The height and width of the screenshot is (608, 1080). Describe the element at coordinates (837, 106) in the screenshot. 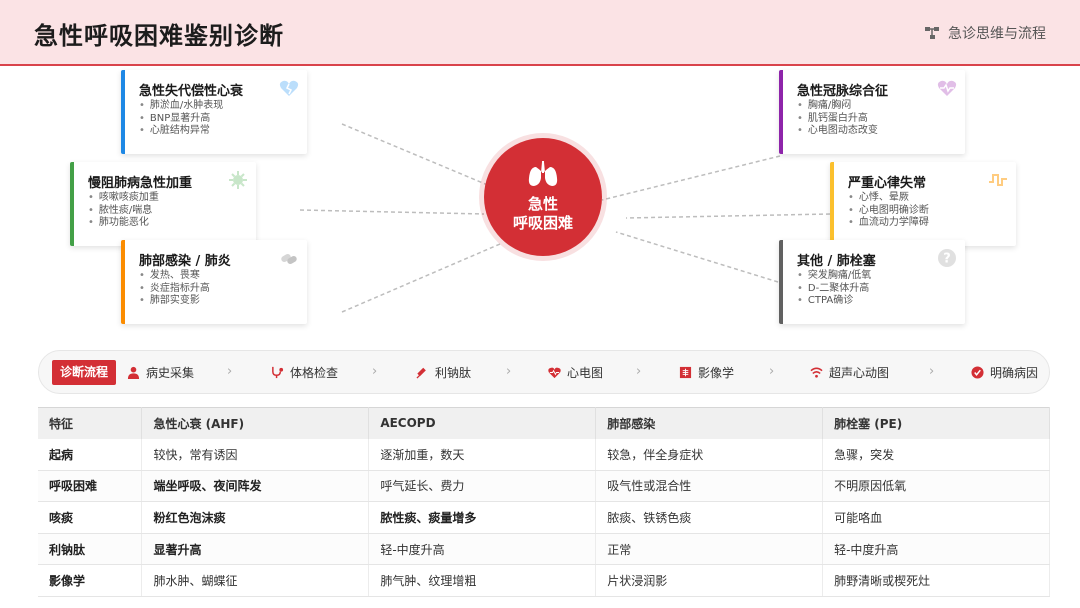

I see `list-item: 胸痛/胸闷` at that location.